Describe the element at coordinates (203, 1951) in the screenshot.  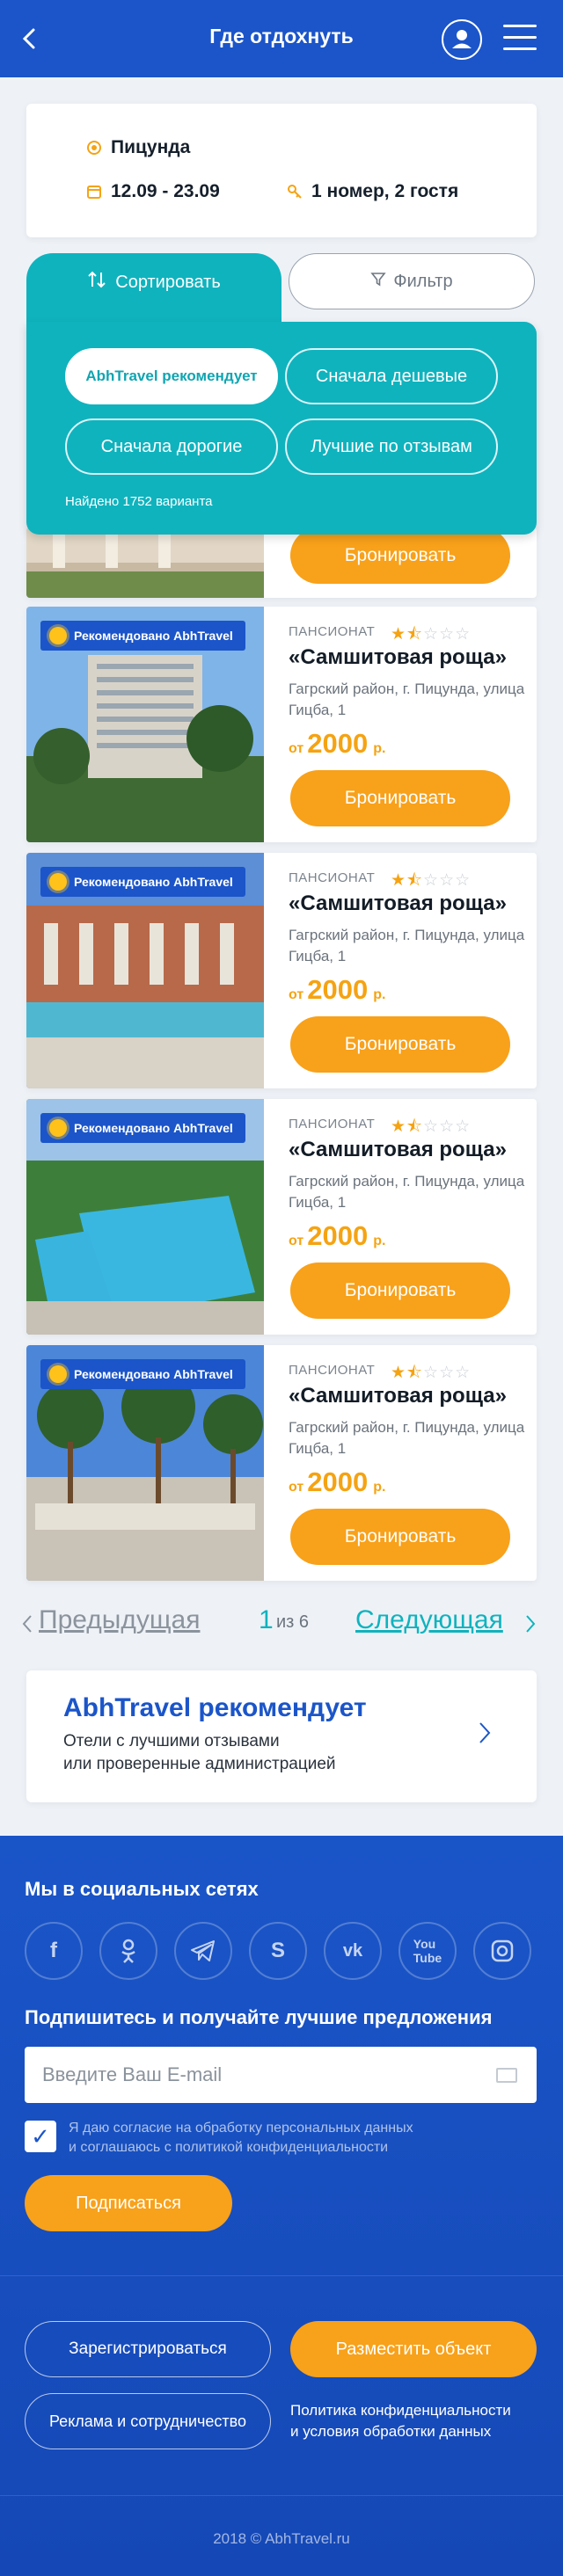
I see `telegram-icon` at that location.